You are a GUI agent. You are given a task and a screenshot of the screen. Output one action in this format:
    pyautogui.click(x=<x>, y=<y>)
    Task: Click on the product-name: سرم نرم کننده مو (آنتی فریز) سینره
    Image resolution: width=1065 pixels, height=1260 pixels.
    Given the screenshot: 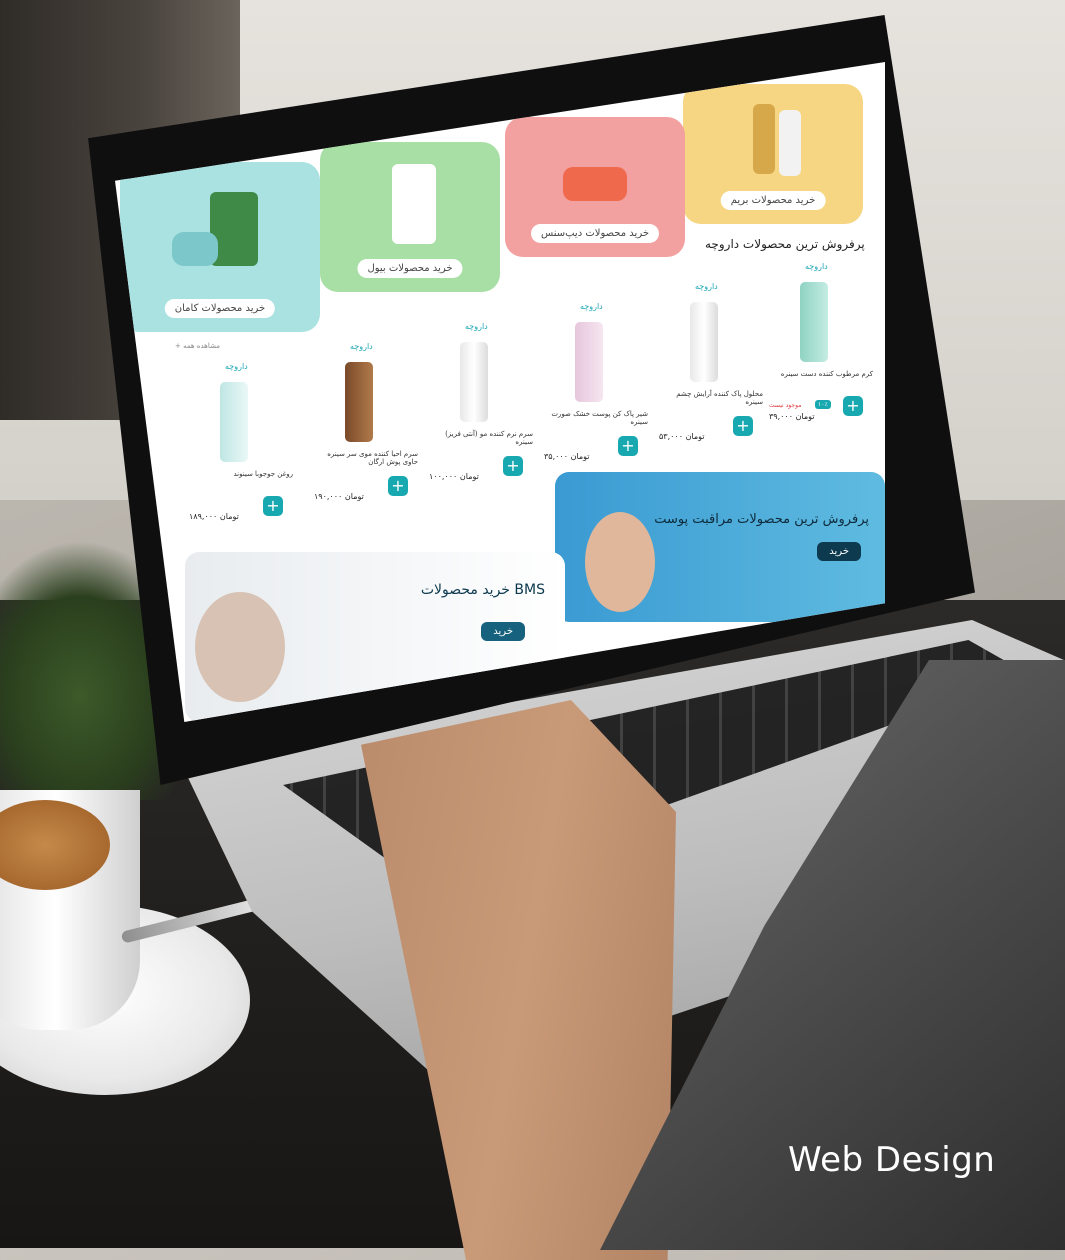 What is the action you would take?
    pyautogui.click(x=489, y=438)
    